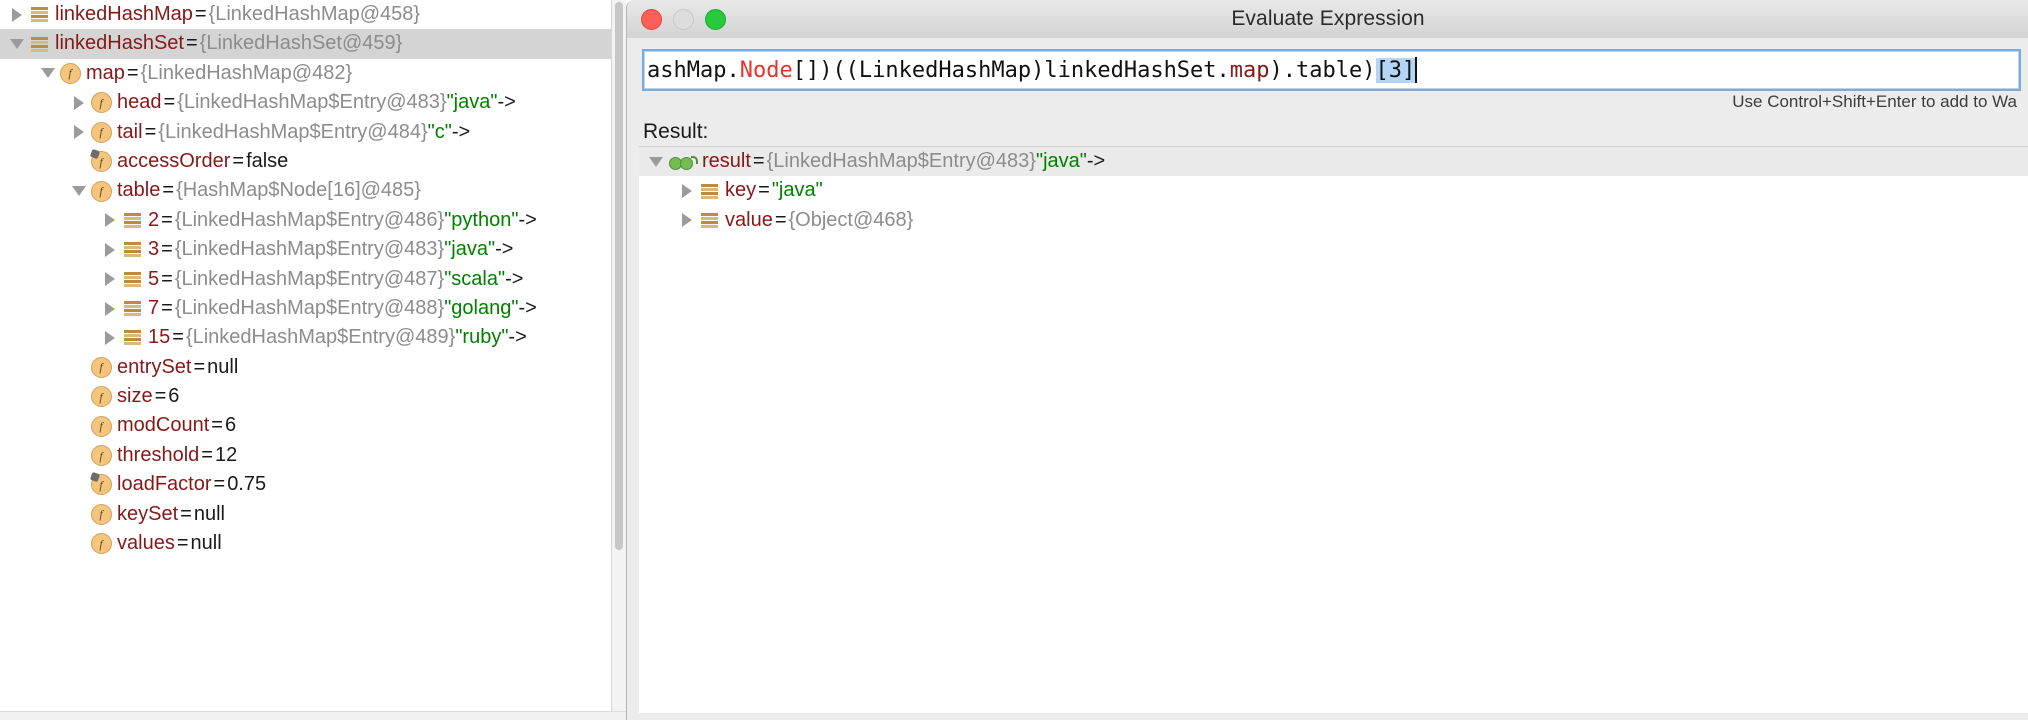  What do you see at coordinates (1011, 70) in the screenshot?
I see `expression-segment: [])((LinkedHashMap)linkedHashSet.` at bounding box center [1011, 70].